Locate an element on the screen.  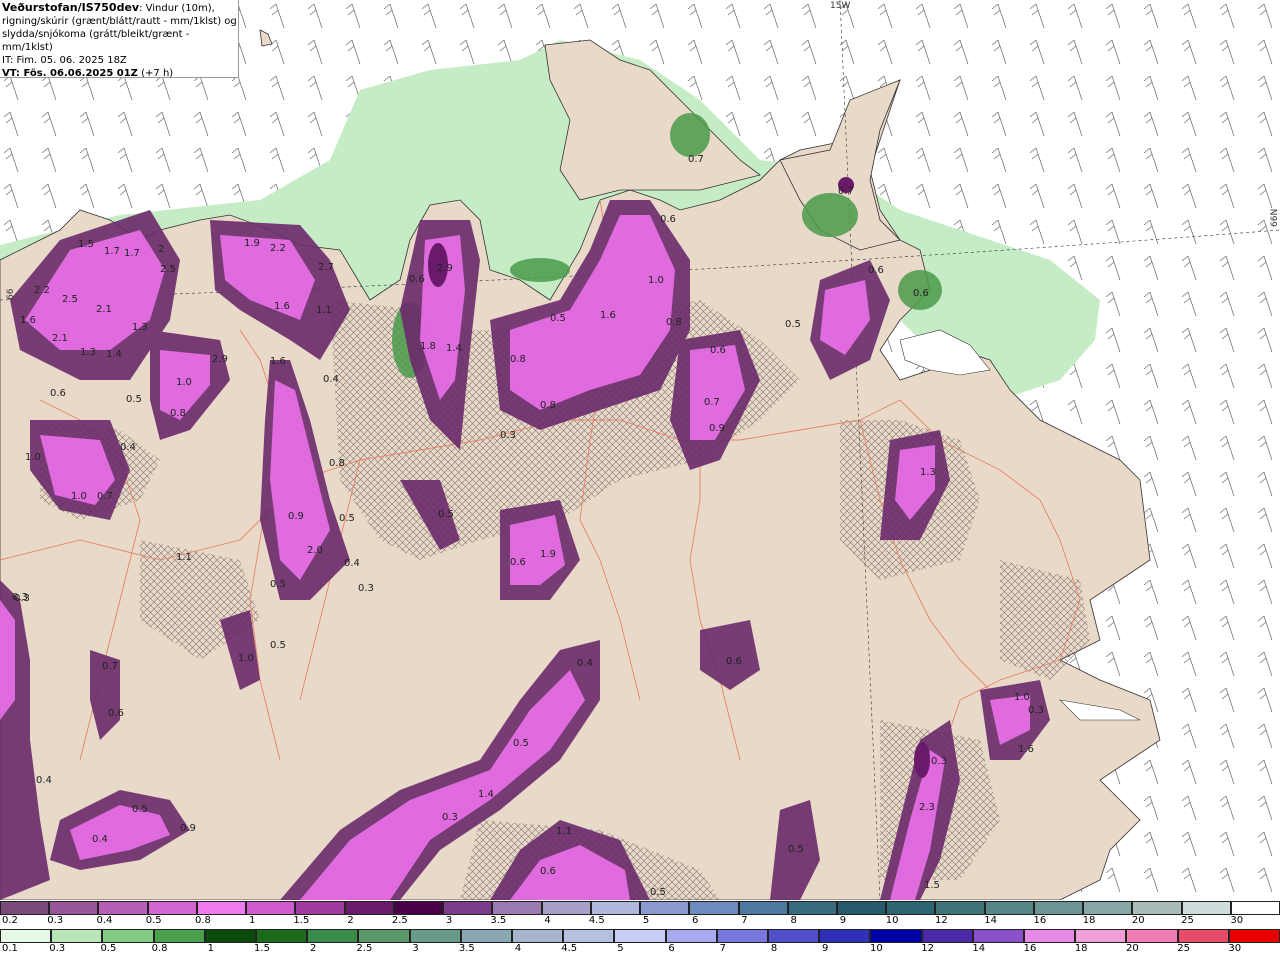
source-title: Veðurstofan/IS750dev is located at coordinates (71, 7).